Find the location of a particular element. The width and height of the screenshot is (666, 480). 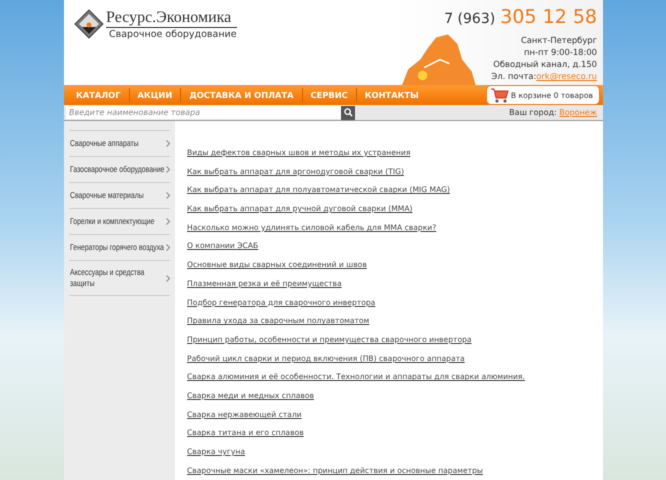

search-button is located at coordinates (348, 113).